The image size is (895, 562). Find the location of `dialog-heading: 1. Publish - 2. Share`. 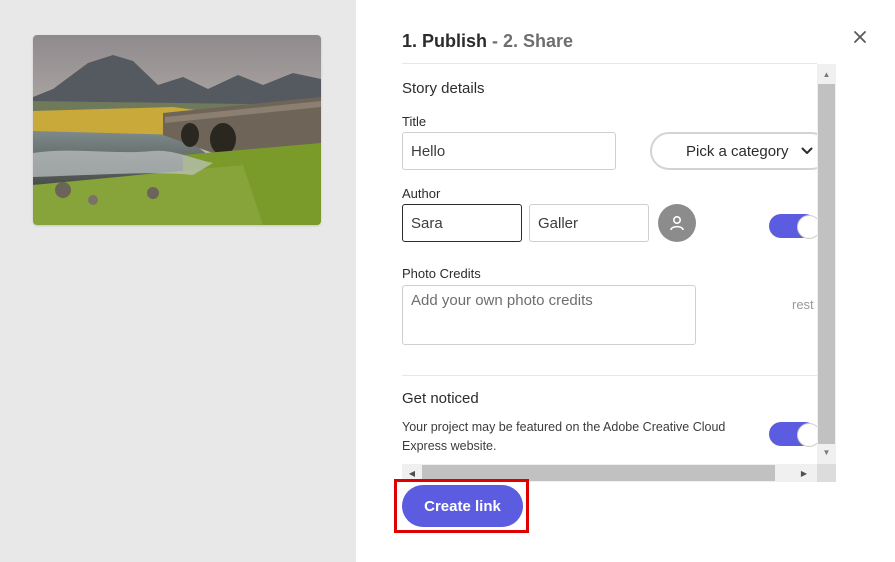

dialog-heading: 1. Publish - 2. Share is located at coordinates (487, 41).